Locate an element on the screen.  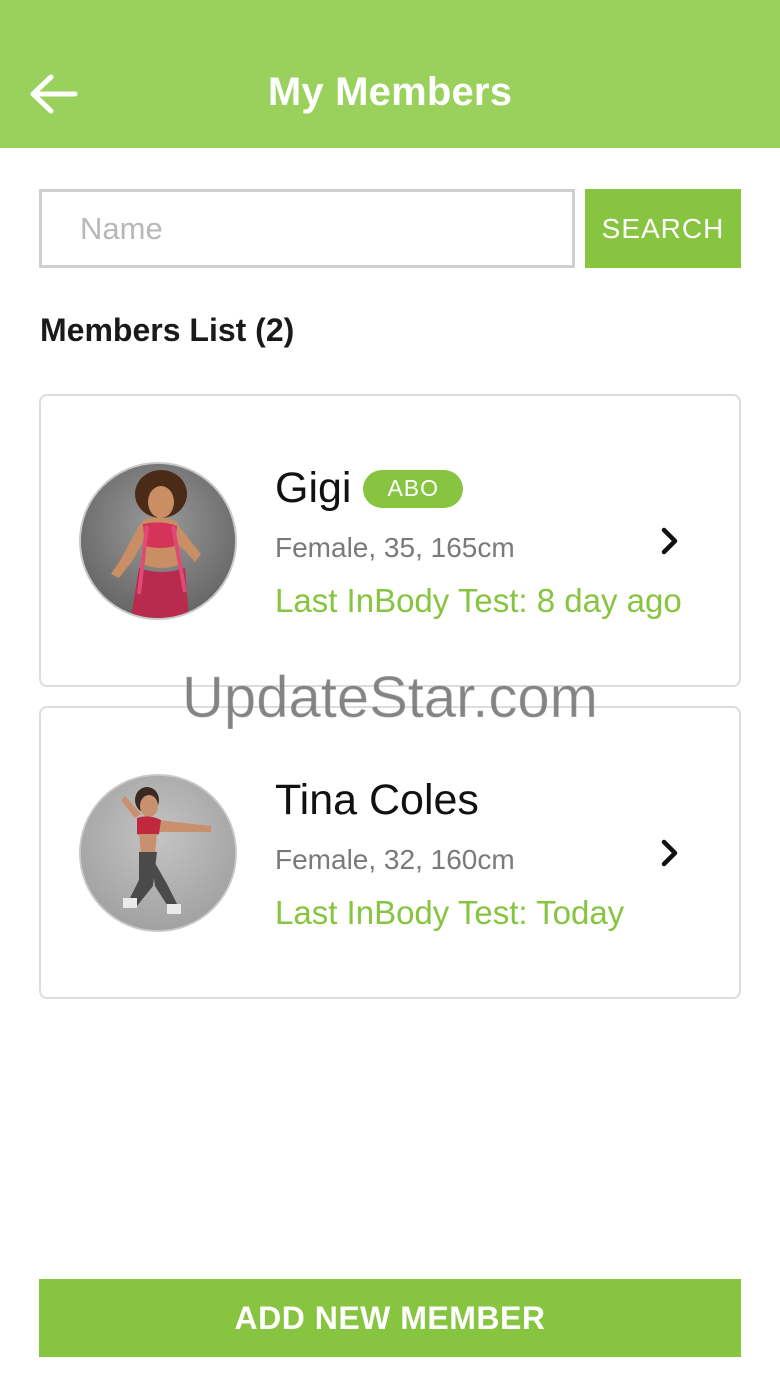
app-header: My Members is located at coordinates (390, 74).